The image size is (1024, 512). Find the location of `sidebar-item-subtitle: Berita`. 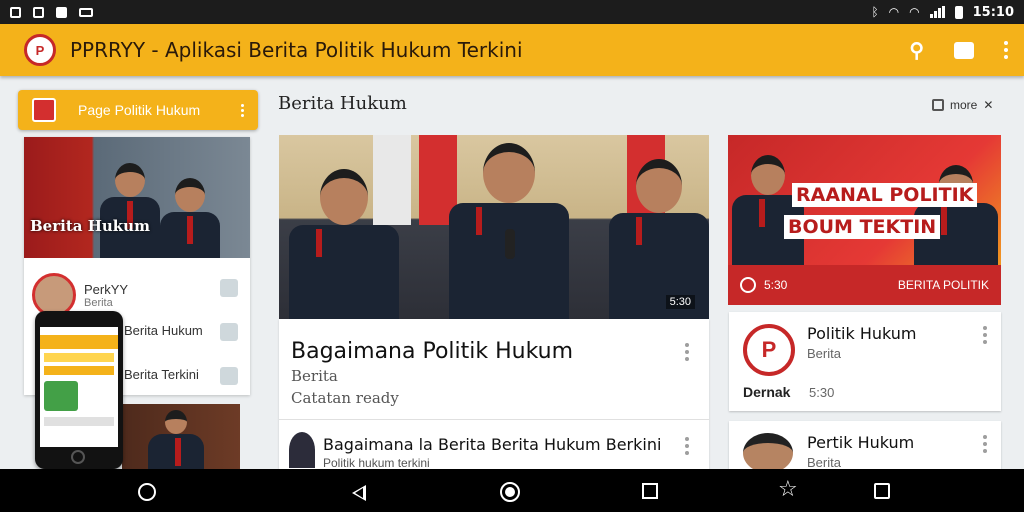

sidebar-item-subtitle: Berita is located at coordinates (98, 302).